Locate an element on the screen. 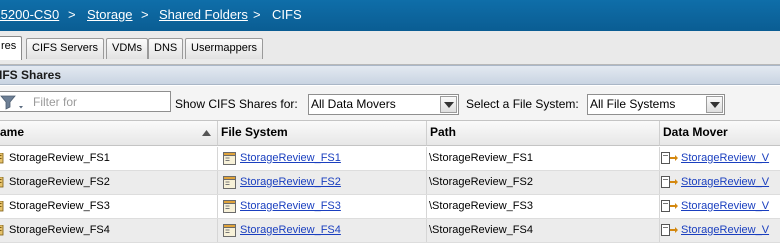 The height and width of the screenshot is (252, 780). share-path: \StorageReview_FS1 is located at coordinates (481, 158).